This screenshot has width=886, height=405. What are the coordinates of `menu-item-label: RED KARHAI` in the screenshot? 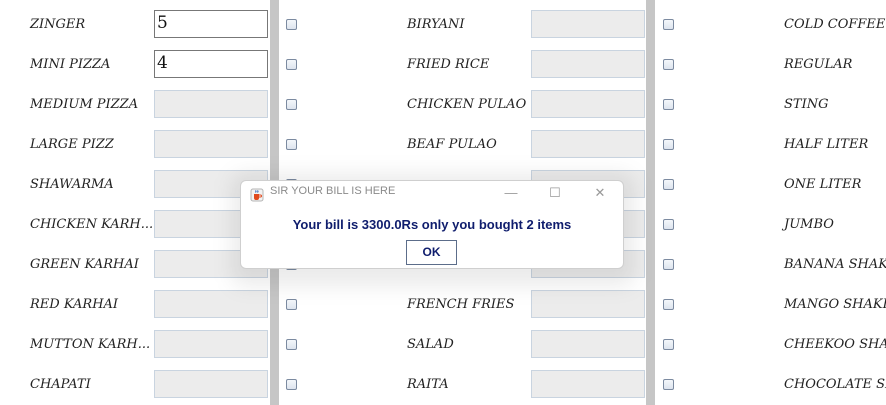 It's located at (74, 304).